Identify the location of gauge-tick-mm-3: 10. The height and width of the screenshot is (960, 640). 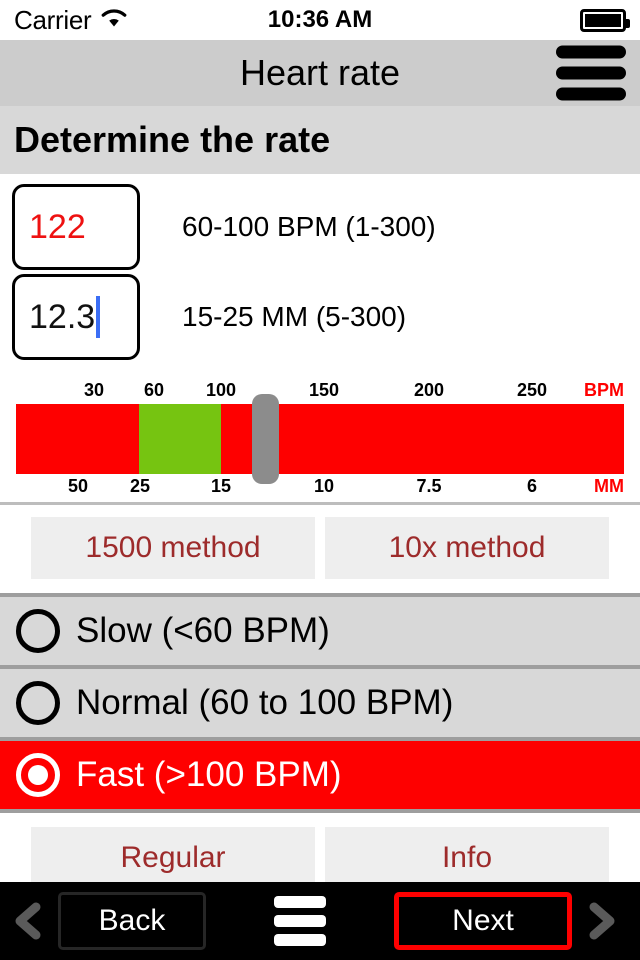
(324, 486).